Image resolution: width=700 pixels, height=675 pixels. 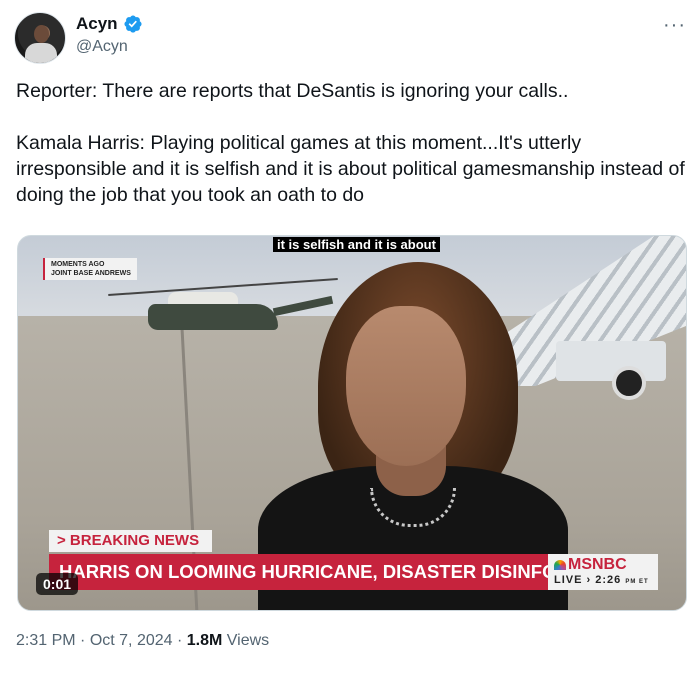 What do you see at coordinates (41, 34) in the screenshot?
I see `avatar-face` at bounding box center [41, 34].